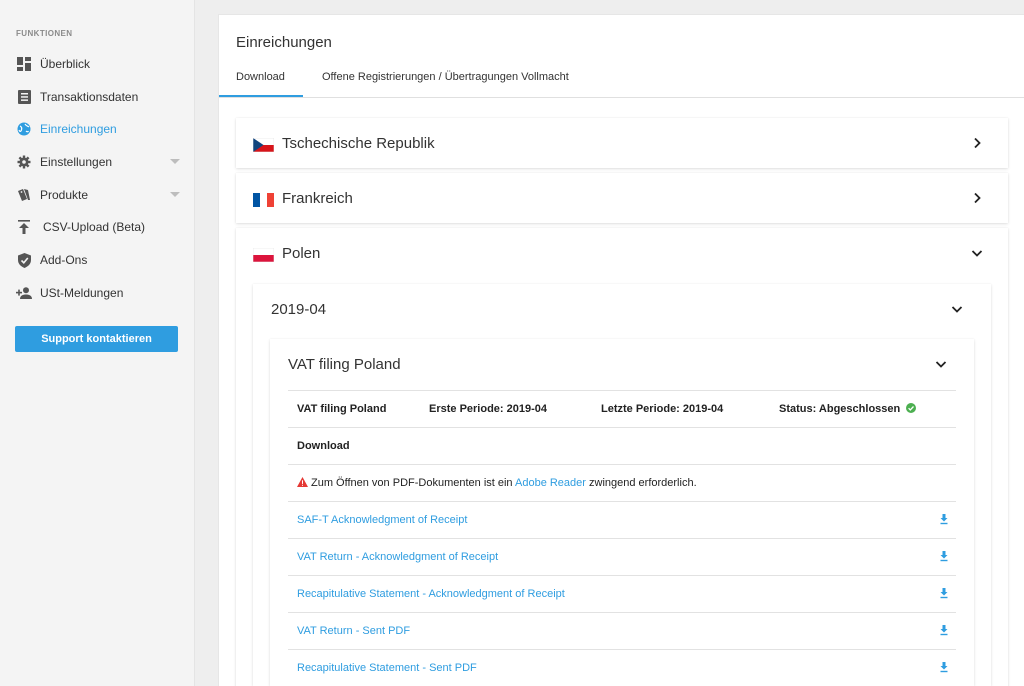 The image size is (1024, 686). I want to click on list-icon, so click(24, 97).